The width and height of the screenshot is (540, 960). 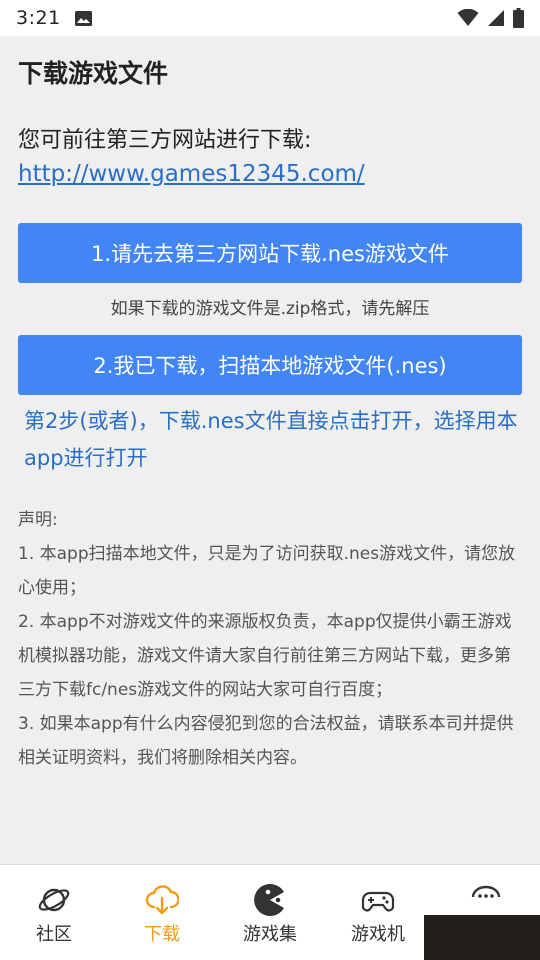 I want to click on planet-icon, so click(x=54, y=900).